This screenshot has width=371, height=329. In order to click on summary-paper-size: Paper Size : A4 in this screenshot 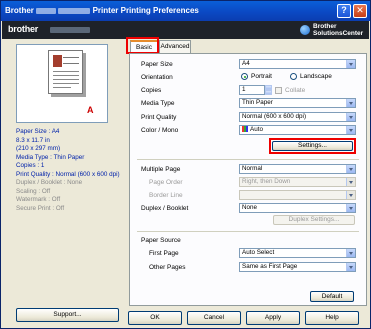, I will do `click(38, 131)`.